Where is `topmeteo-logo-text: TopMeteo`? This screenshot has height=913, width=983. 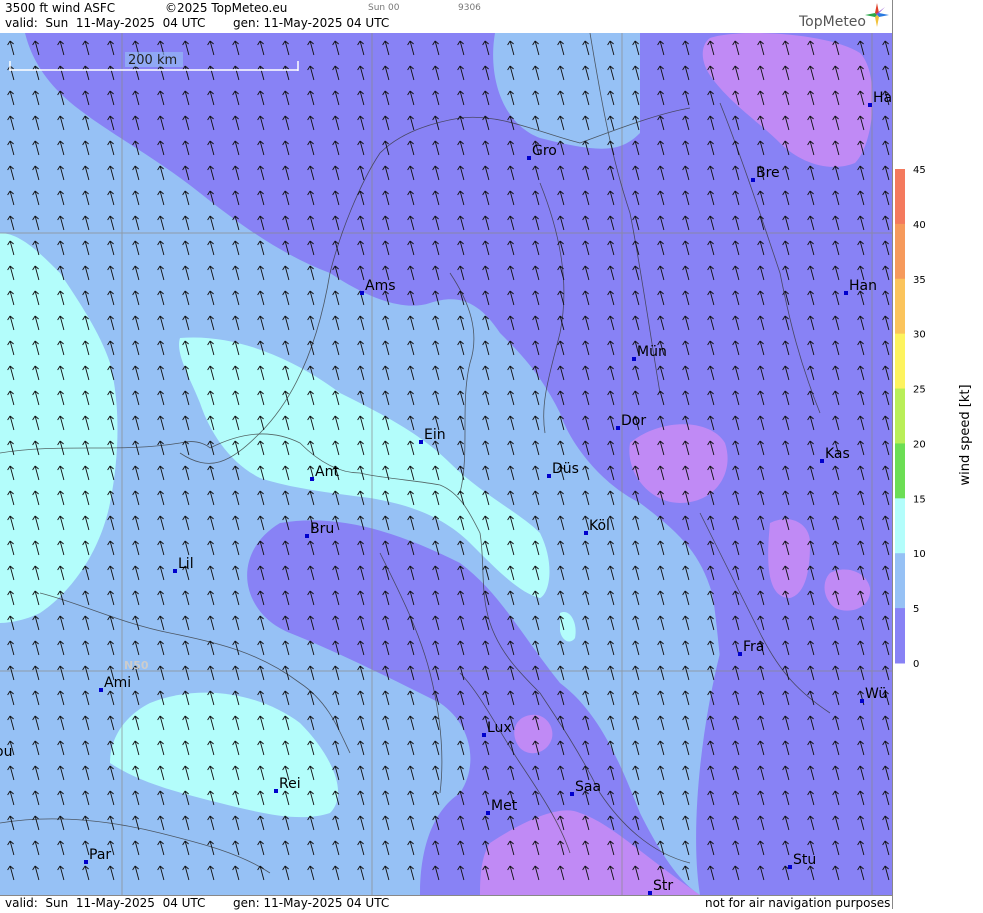 topmeteo-logo-text: TopMeteo is located at coordinates (832, 22).